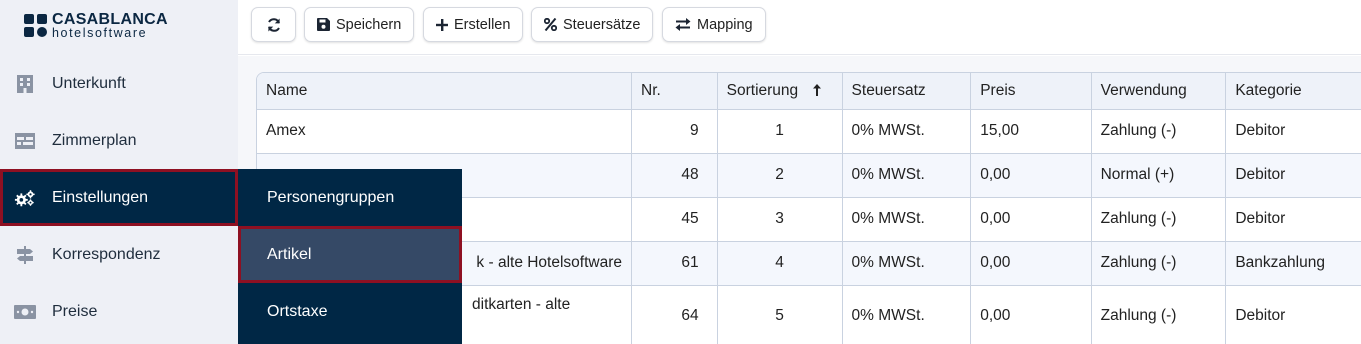  What do you see at coordinates (762, 90) in the screenshot?
I see `column-header-label: Sortierung` at bounding box center [762, 90].